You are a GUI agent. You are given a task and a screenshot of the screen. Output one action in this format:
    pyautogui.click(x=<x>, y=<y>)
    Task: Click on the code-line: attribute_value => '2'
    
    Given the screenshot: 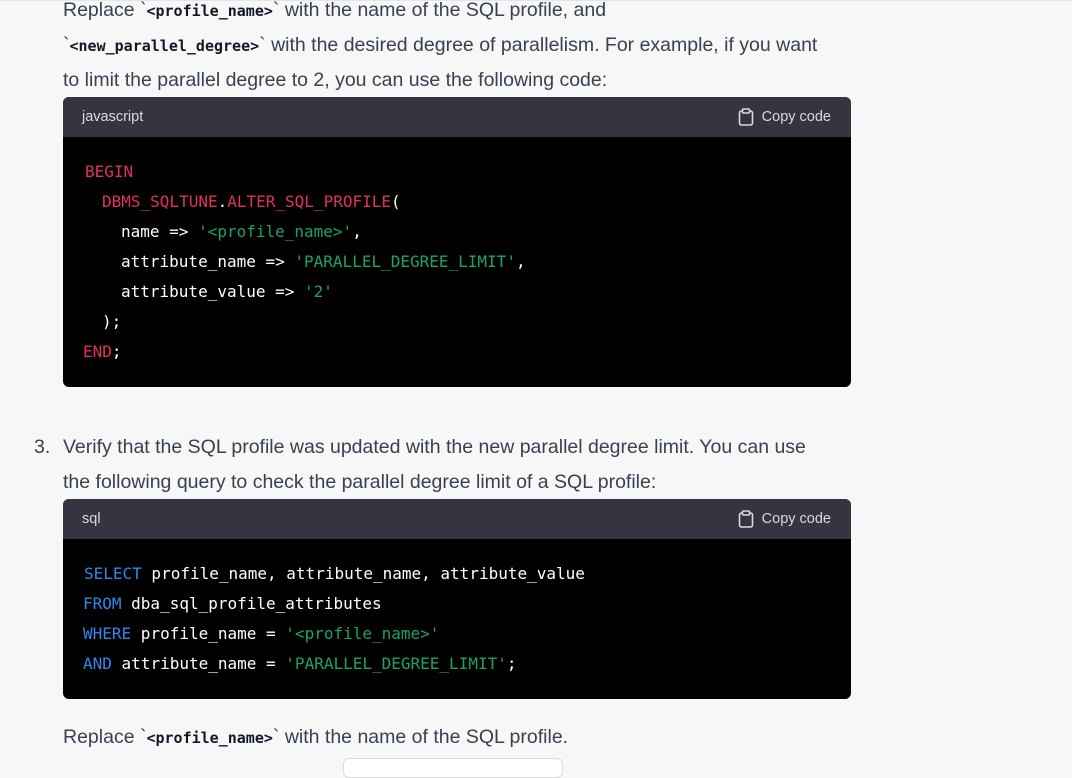 What is the action you would take?
    pyautogui.click(x=227, y=291)
    